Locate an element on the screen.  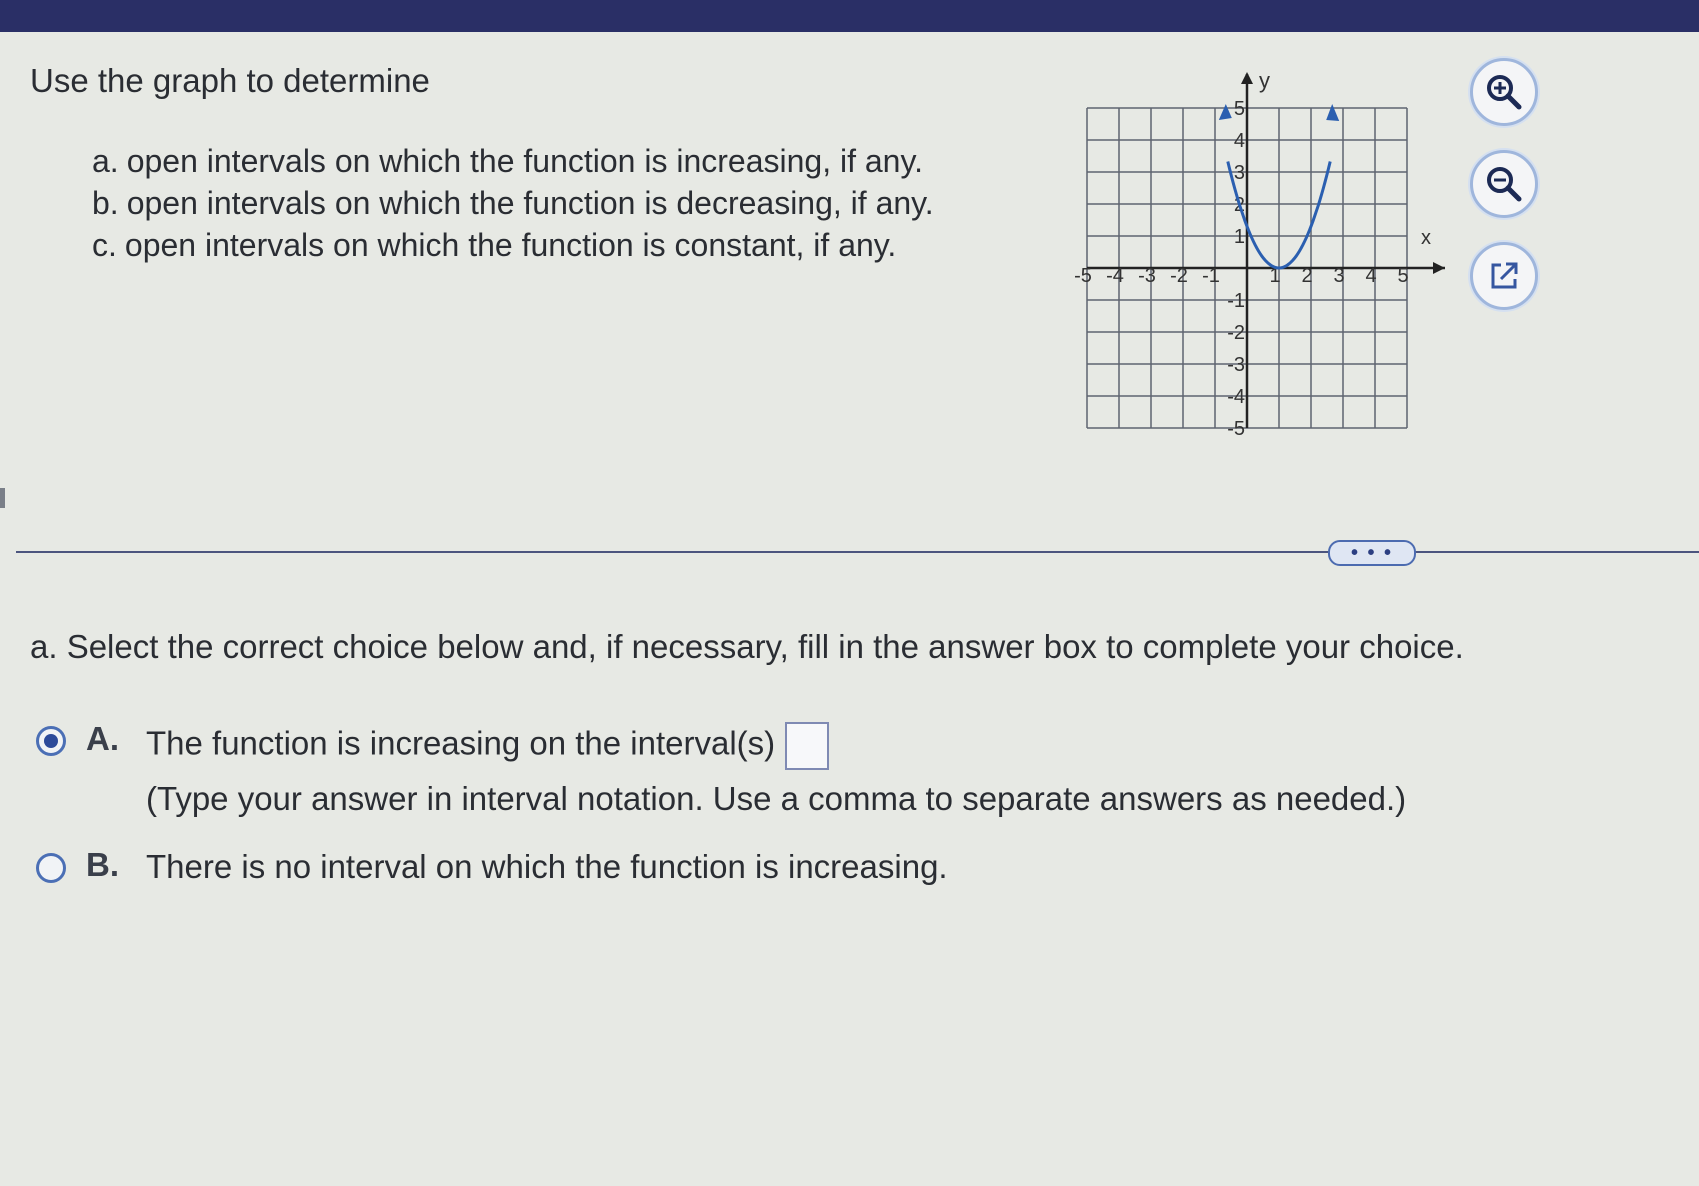
zoom-out-icon is located at coordinates (1504, 184).